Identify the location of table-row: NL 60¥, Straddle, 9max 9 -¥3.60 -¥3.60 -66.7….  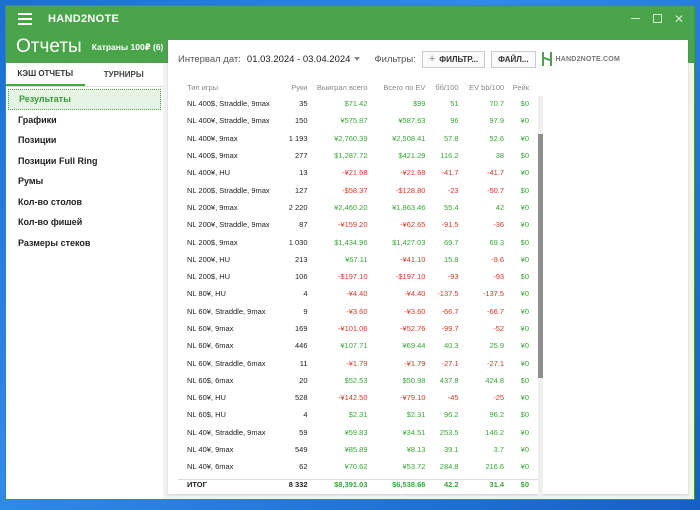
(355, 311).